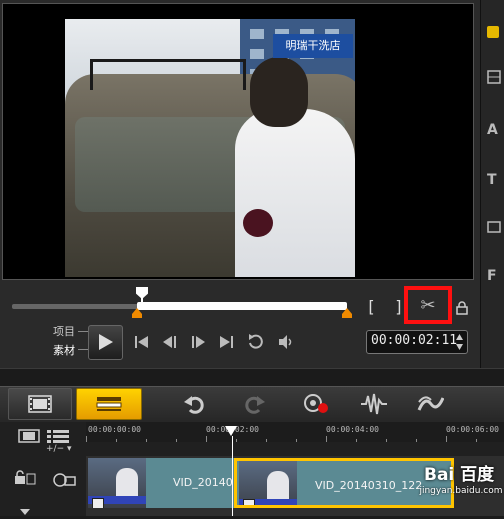 The width and height of the screenshot is (504, 519). What do you see at coordinates (369, 485) in the screenshot?
I see `clip-name: VID_20140310_122` at bounding box center [369, 485].